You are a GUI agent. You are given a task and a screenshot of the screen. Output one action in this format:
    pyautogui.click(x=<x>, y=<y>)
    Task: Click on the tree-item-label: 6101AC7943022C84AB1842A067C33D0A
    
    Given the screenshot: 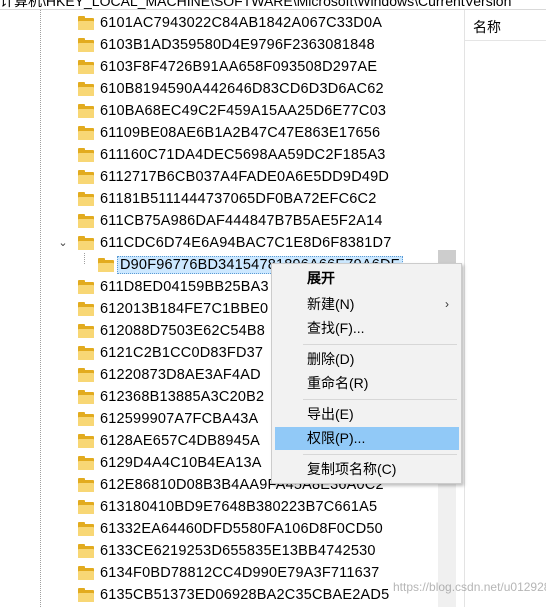 What is the action you would take?
    pyautogui.click(x=241, y=23)
    